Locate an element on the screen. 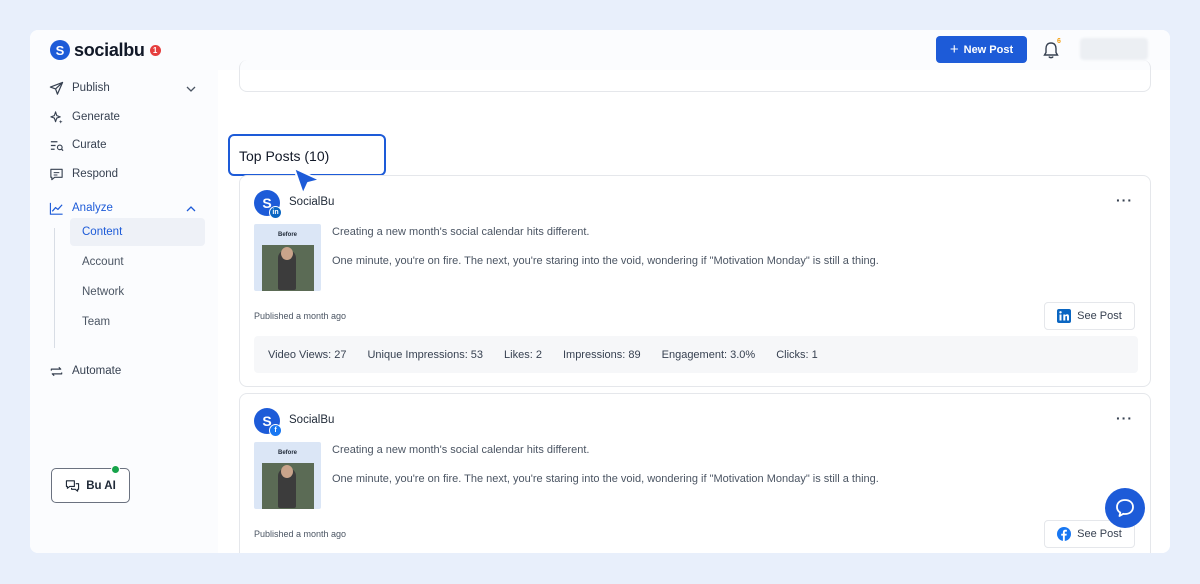 Image resolution: width=1200 pixels, height=584 pixels. chevron-up-icon is located at coordinates (191, 209).